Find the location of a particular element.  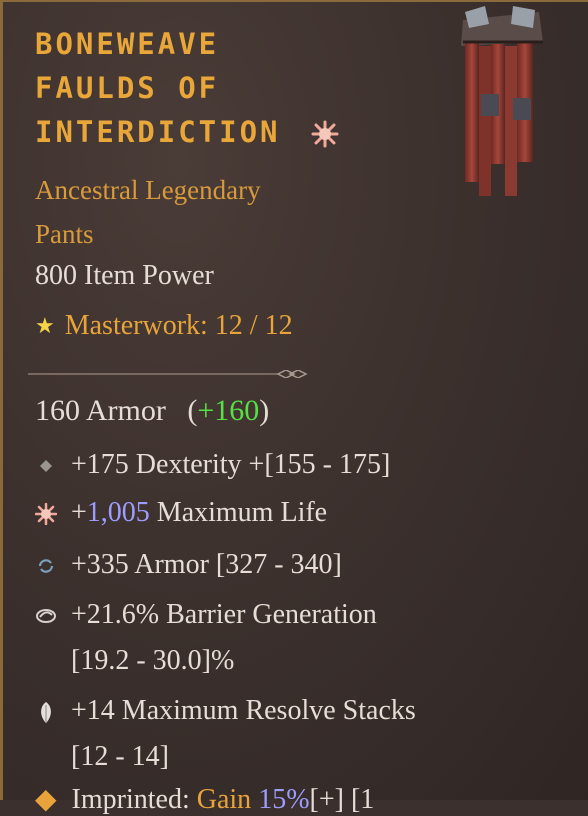

affix-suffix: Maximum Life is located at coordinates (238, 512).